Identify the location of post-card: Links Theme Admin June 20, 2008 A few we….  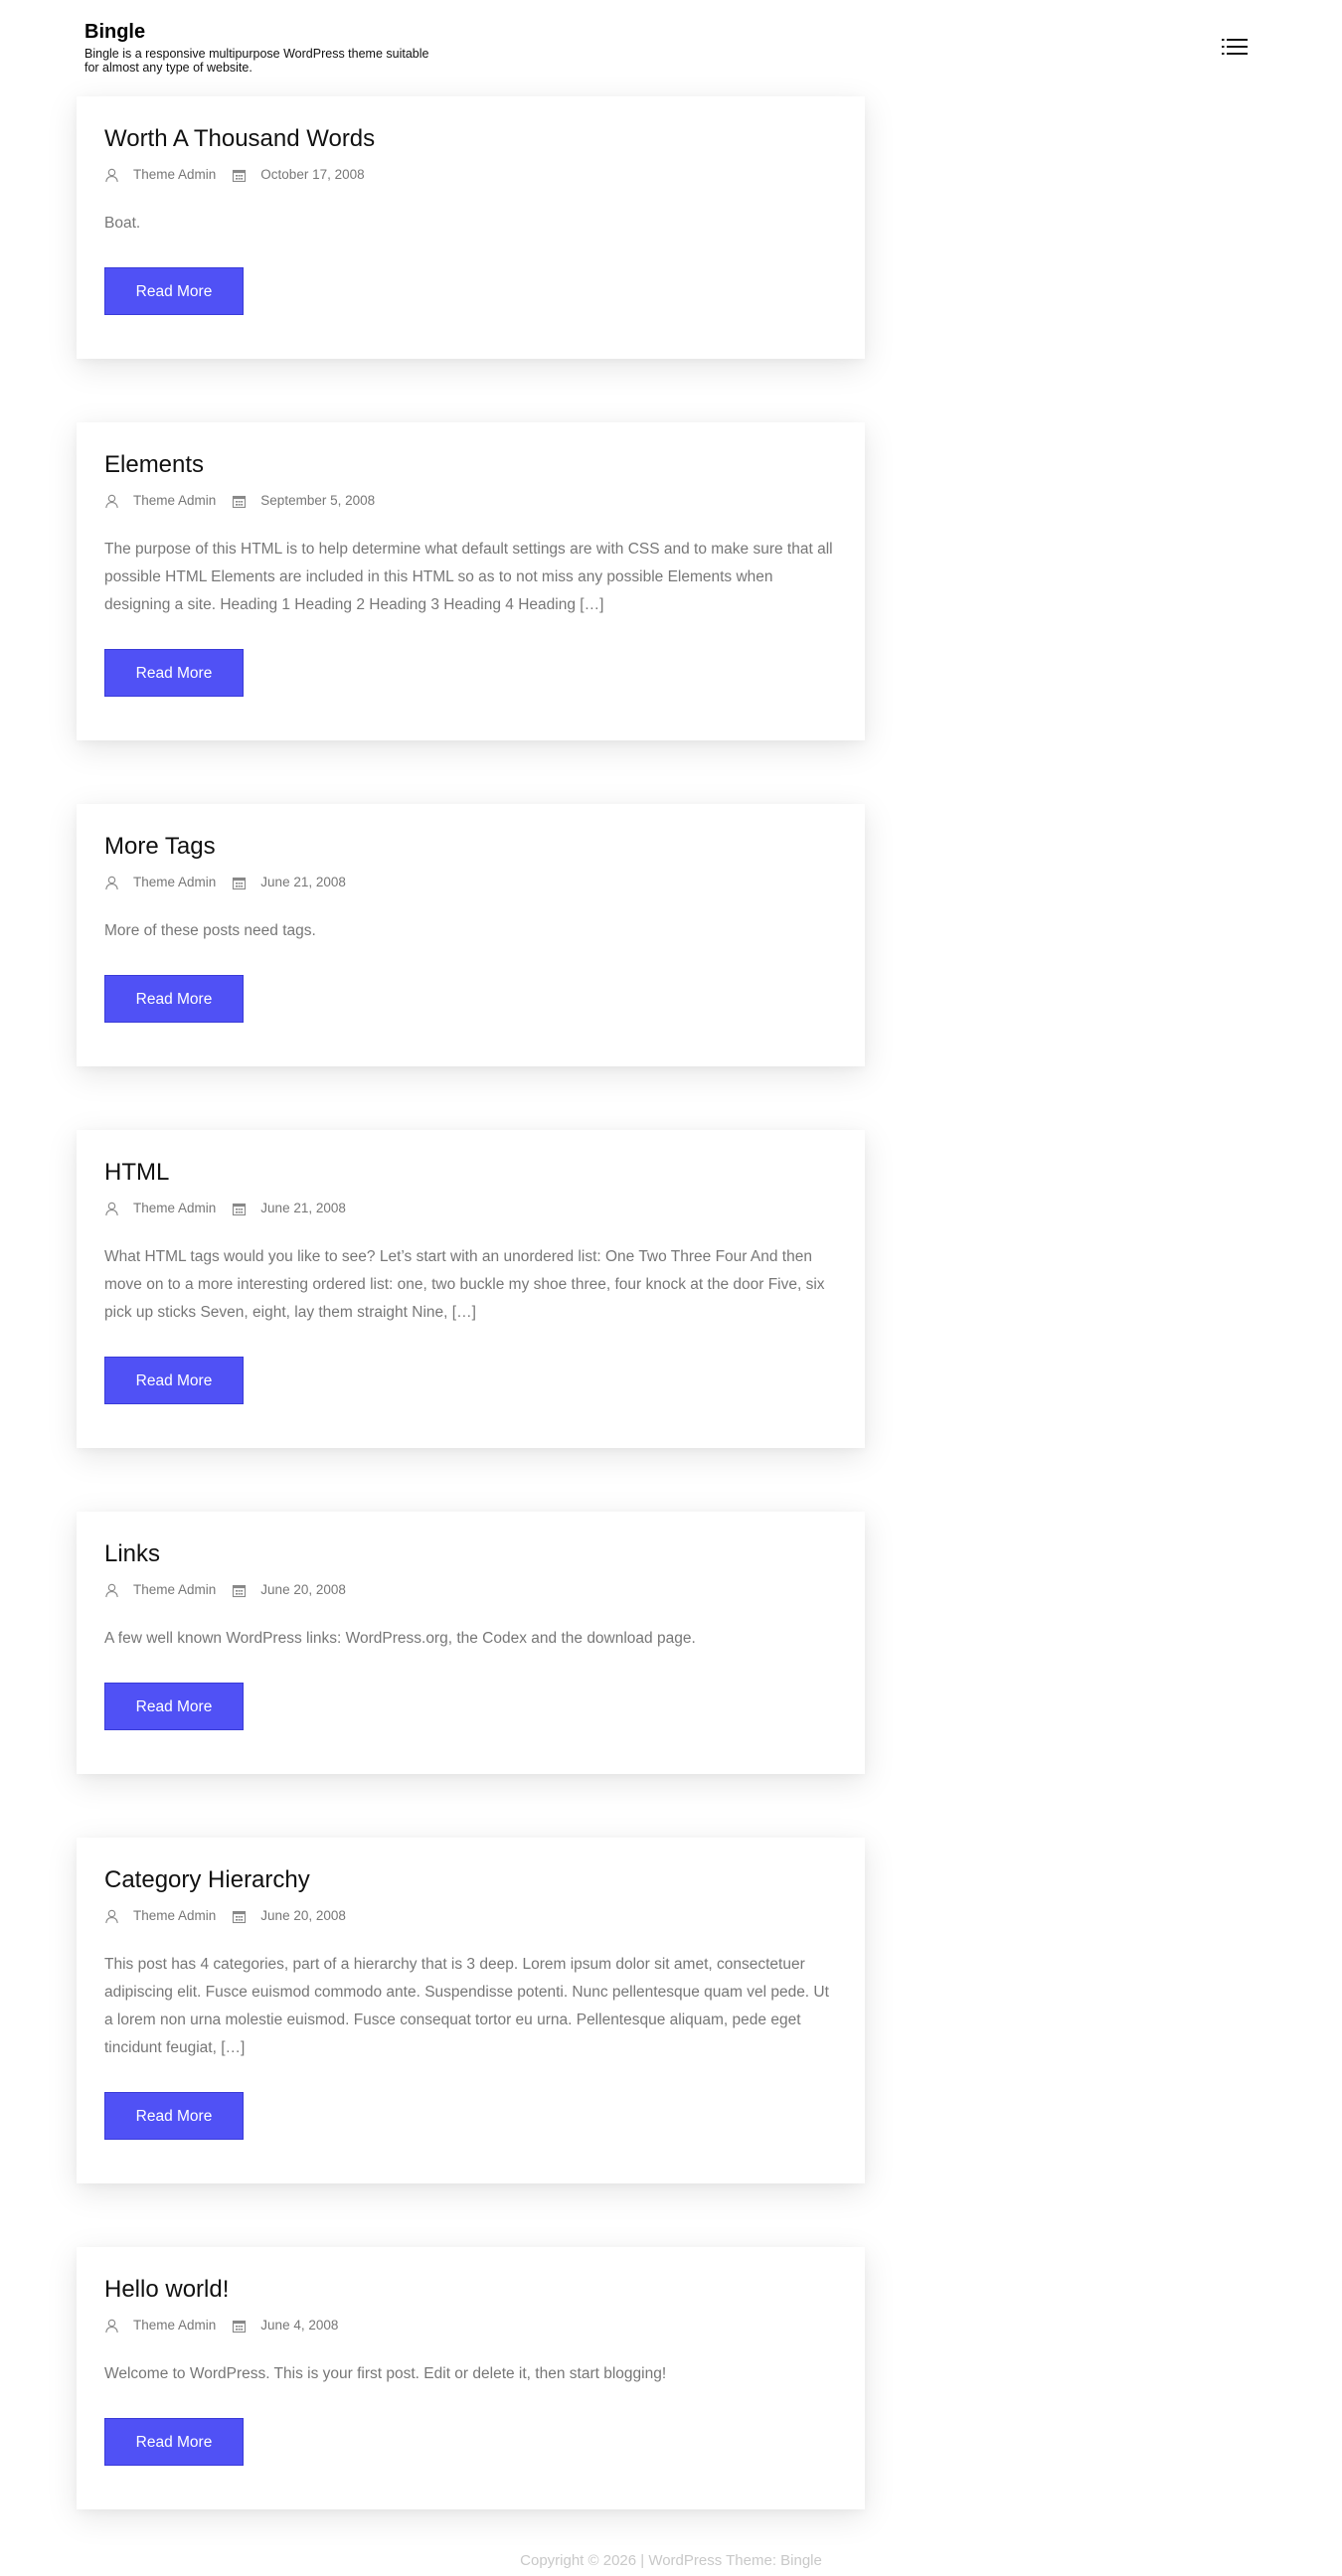
(471, 1643).